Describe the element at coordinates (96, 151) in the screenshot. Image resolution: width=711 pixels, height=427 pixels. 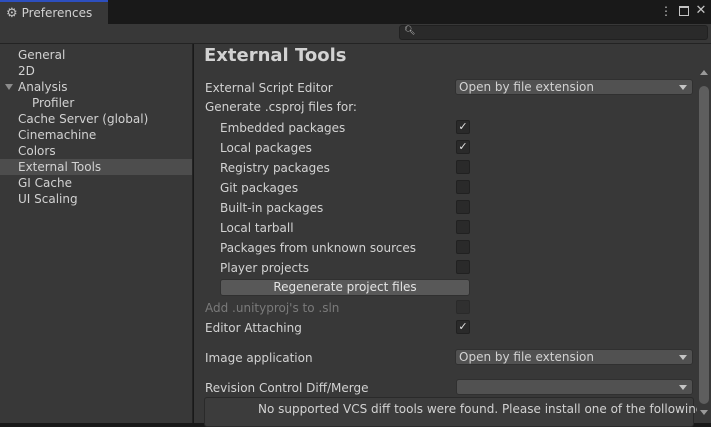
I see `sidebar-item-colors: Colors` at that location.